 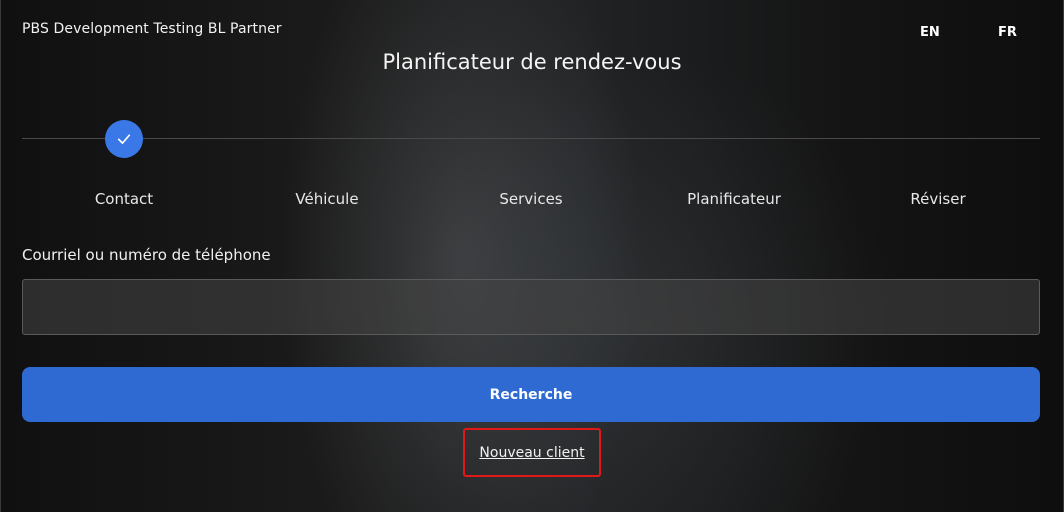 I want to click on stepper-track, so click(x=531, y=138).